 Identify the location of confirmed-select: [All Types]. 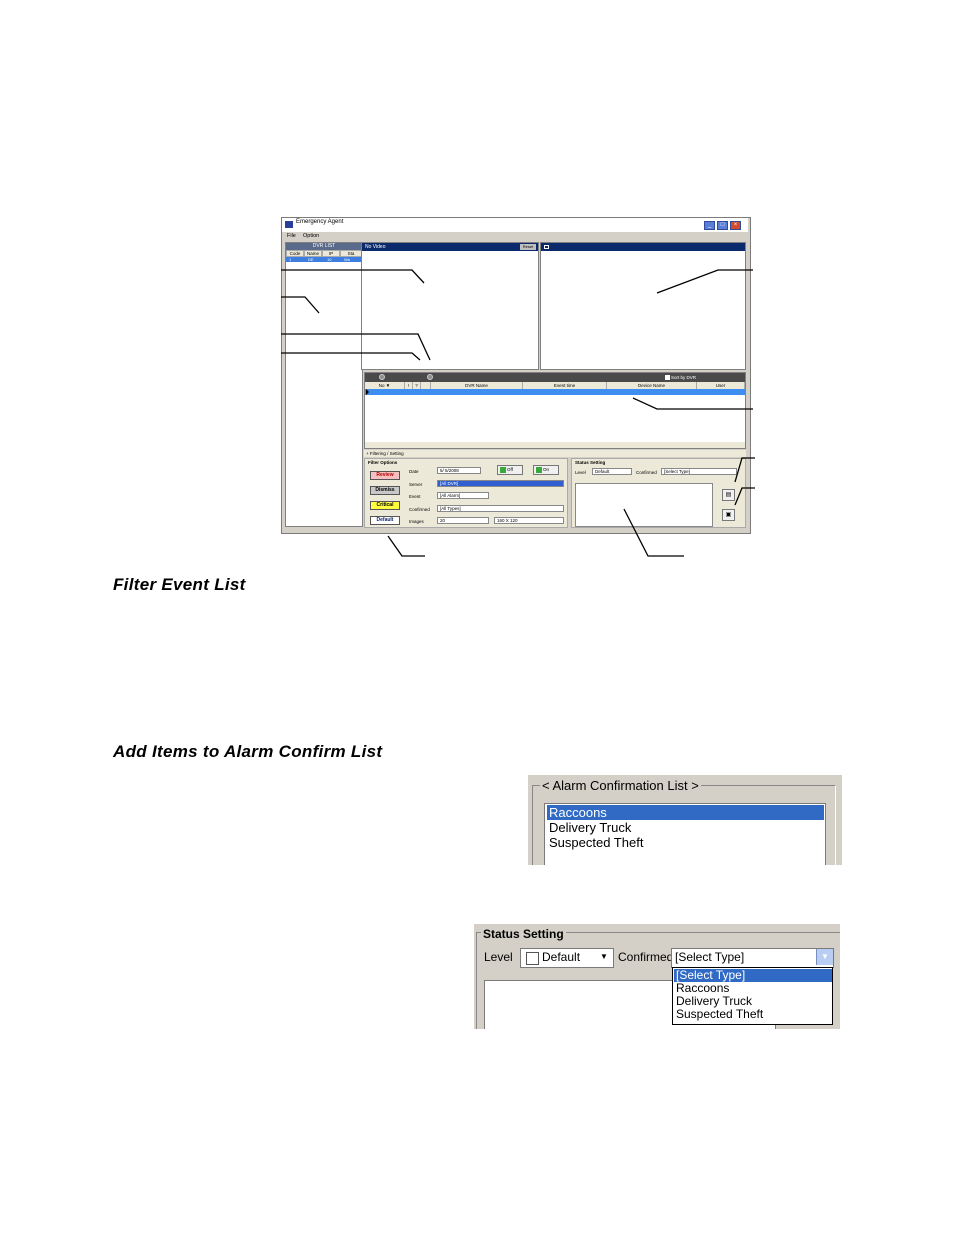
(500, 508).